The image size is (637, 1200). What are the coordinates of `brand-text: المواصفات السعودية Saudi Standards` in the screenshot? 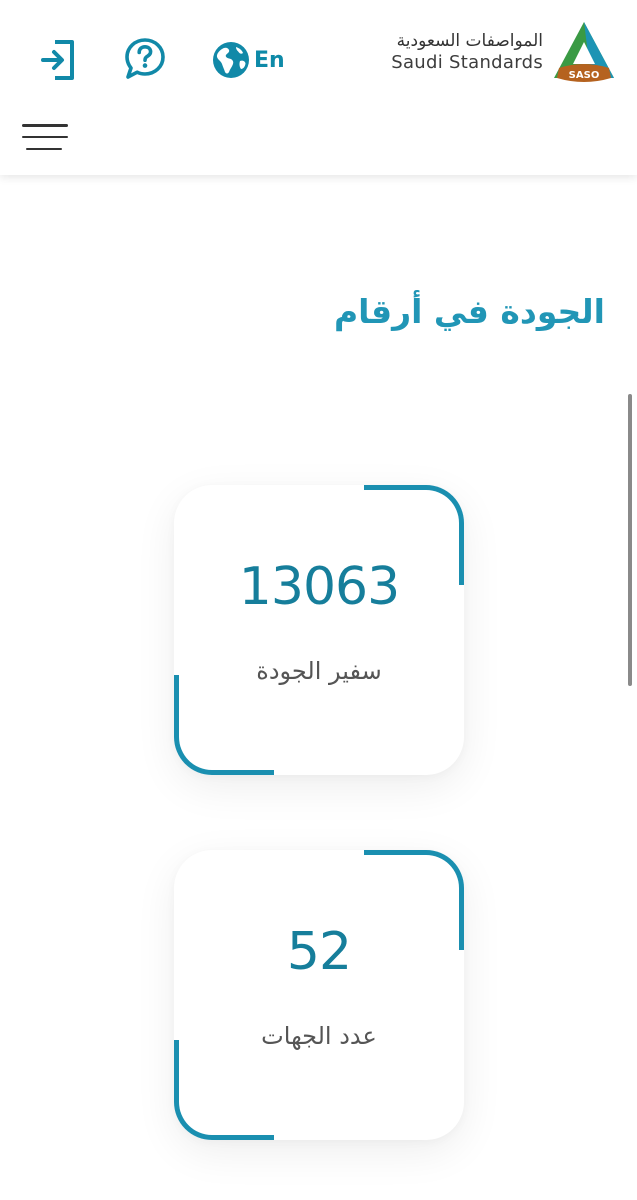 It's located at (467, 52).